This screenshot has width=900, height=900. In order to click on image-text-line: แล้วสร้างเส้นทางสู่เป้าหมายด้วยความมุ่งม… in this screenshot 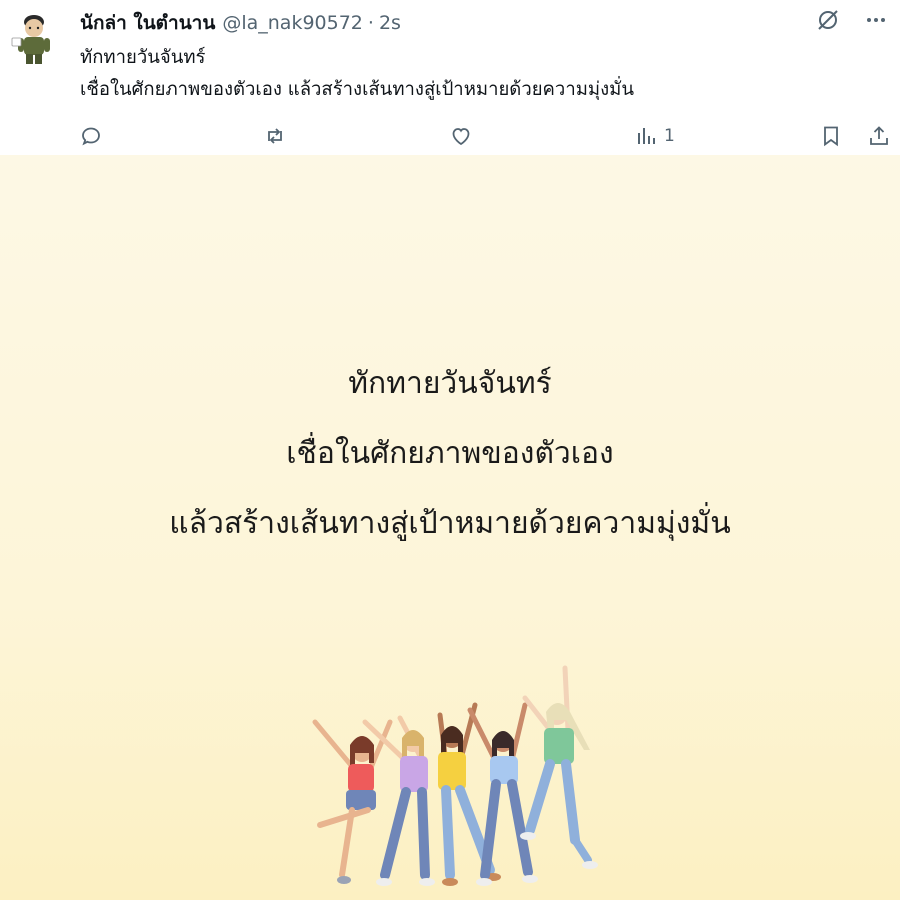, I will do `click(450, 523)`.